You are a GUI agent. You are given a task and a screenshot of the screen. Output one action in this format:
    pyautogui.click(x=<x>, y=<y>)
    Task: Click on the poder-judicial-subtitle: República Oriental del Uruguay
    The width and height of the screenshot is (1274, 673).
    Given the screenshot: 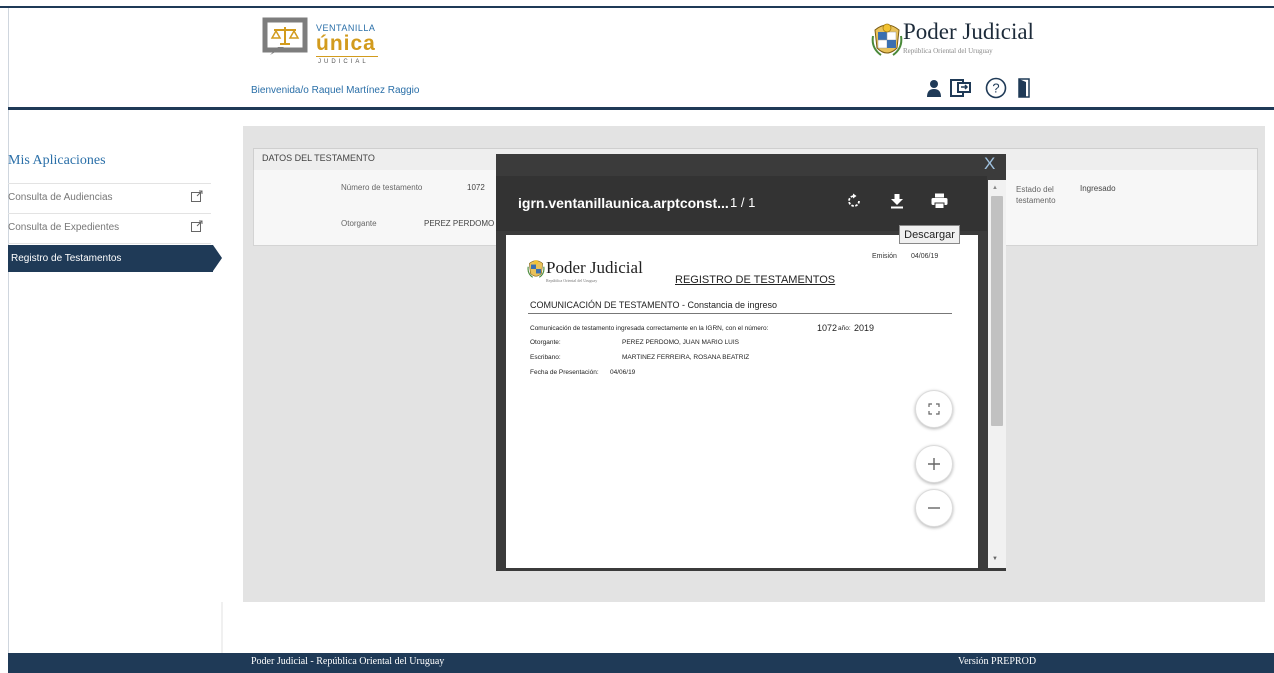 What is the action you would take?
    pyautogui.click(x=948, y=51)
    